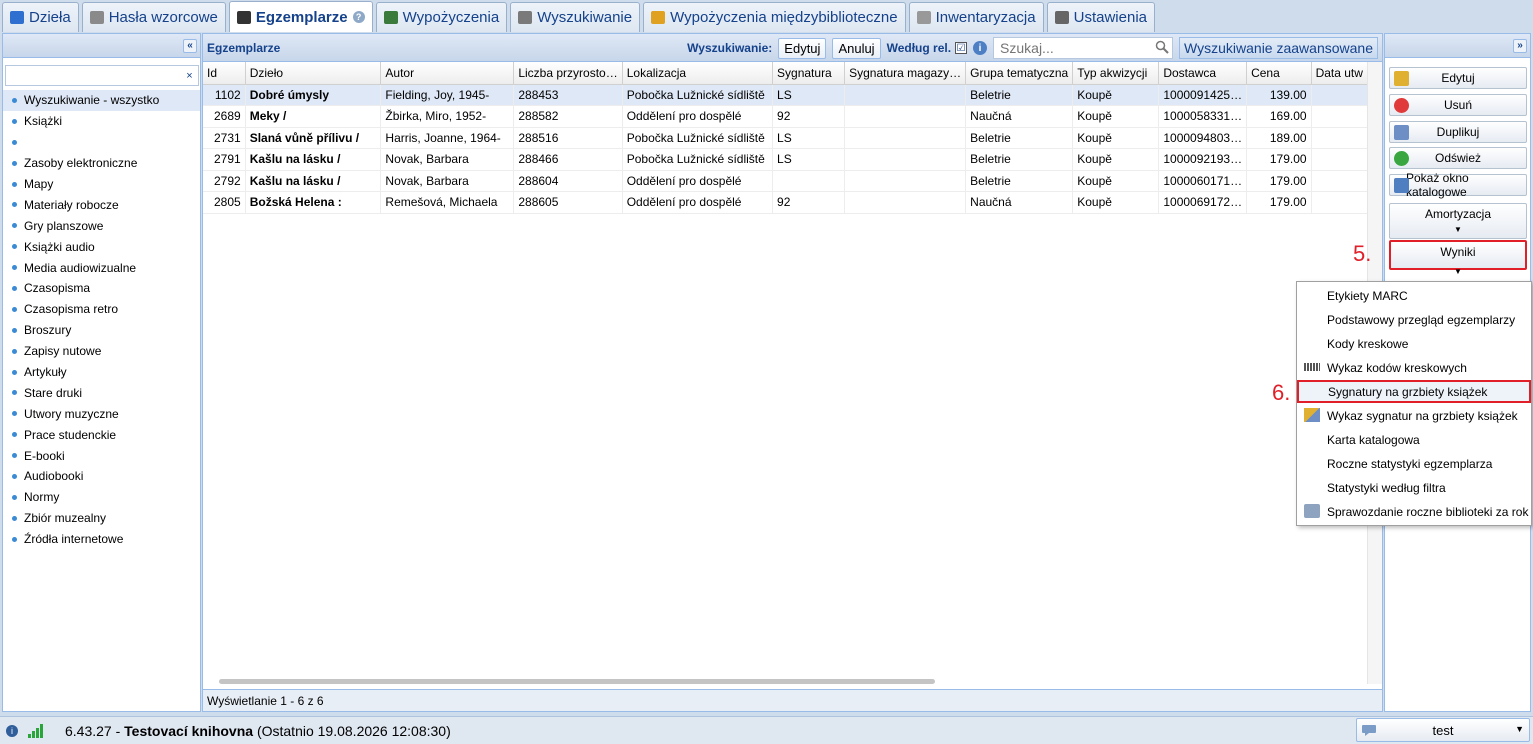 The width and height of the screenshot is (1533, 744). I want to click on column-header: Sygnatura, so click(809, 73).